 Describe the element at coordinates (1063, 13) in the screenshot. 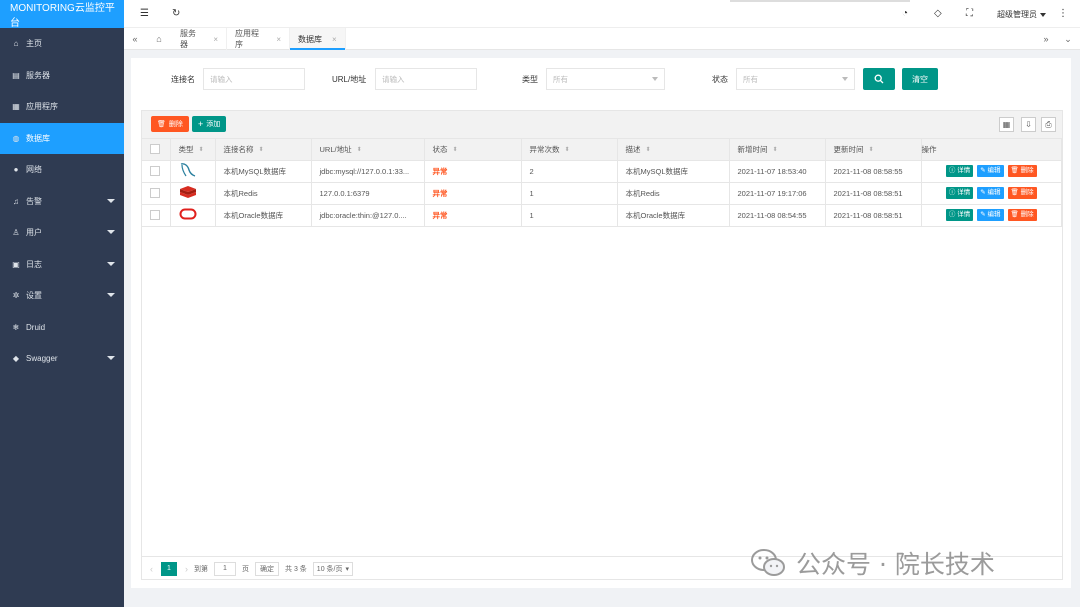

I see `more-icon: ⋮` at that location.